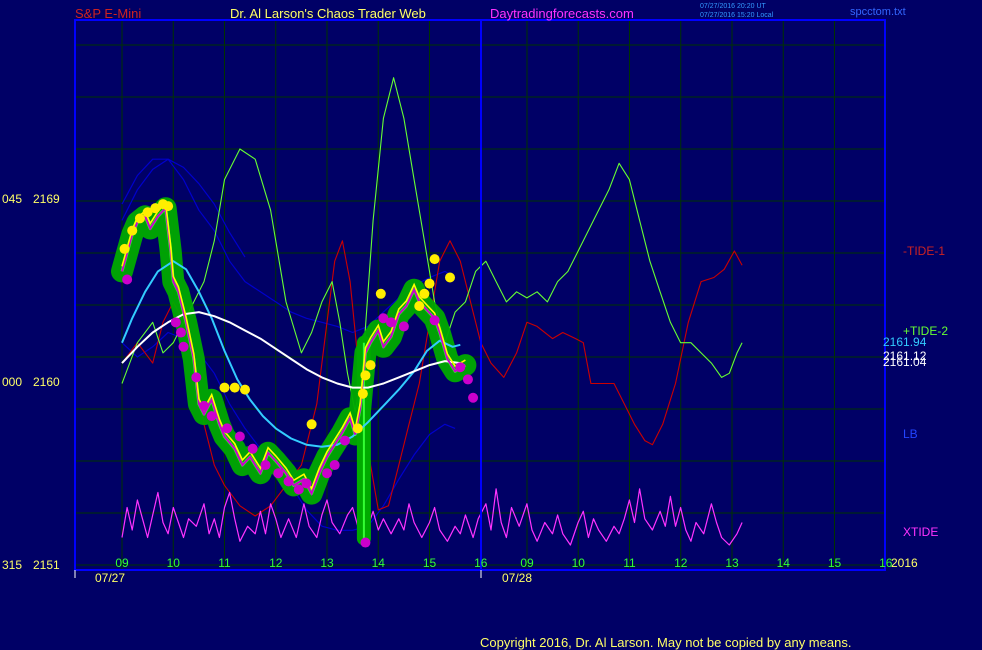 This screenshot has width=982, height=650. I want to click on end-value-white: 2161.04, so click(905, 362).